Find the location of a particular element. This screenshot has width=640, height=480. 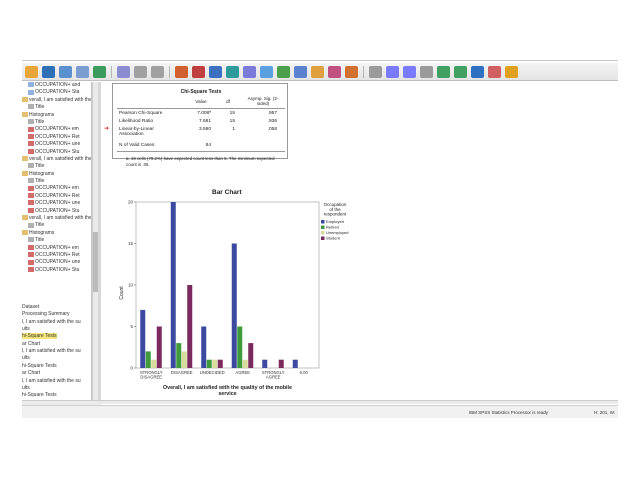

split-file-icon is located at coordinates (300, 71).